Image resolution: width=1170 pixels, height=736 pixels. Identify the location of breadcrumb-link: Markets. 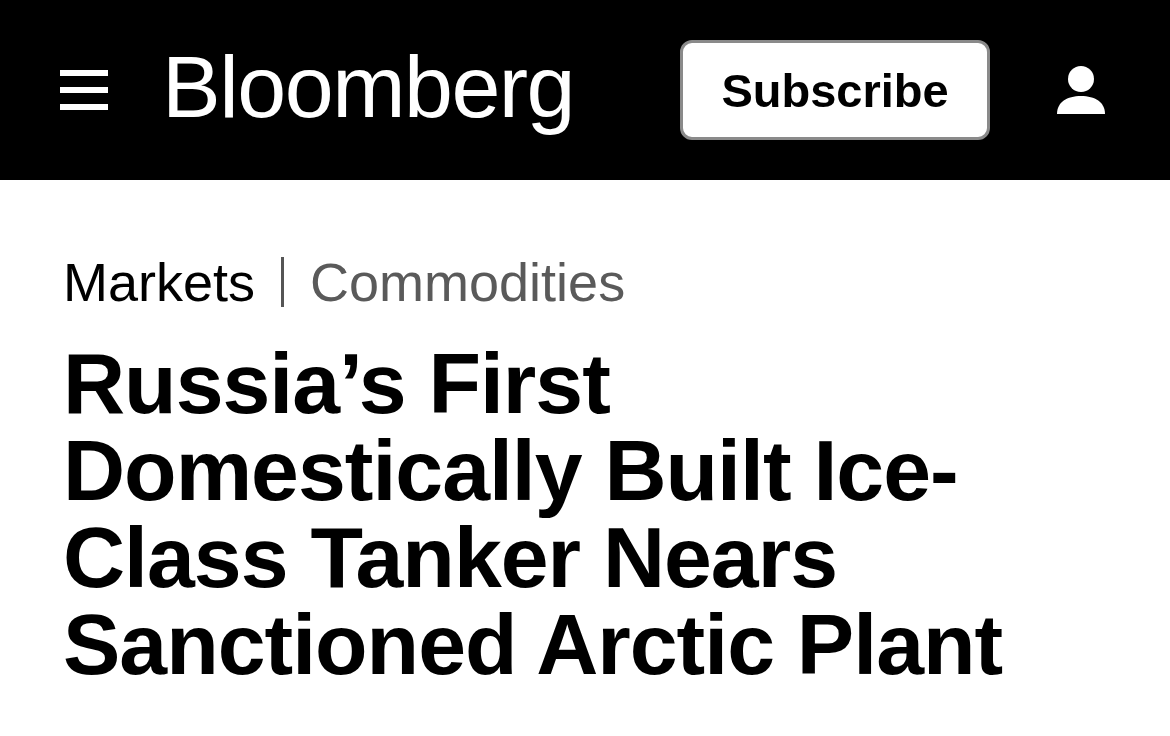
(159, 282).